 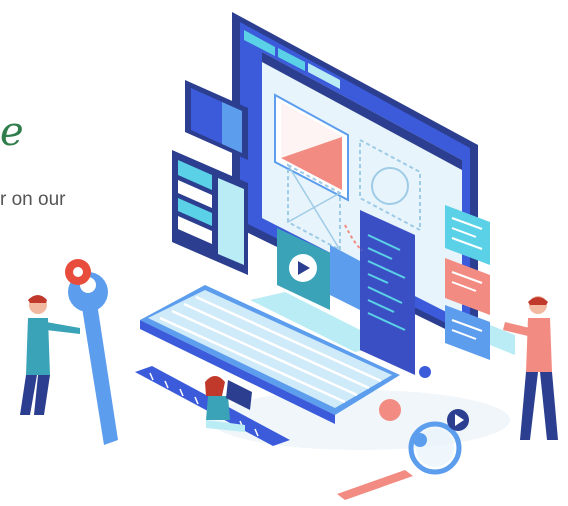 I want to click on code-panel, so click(x=387, y=292).